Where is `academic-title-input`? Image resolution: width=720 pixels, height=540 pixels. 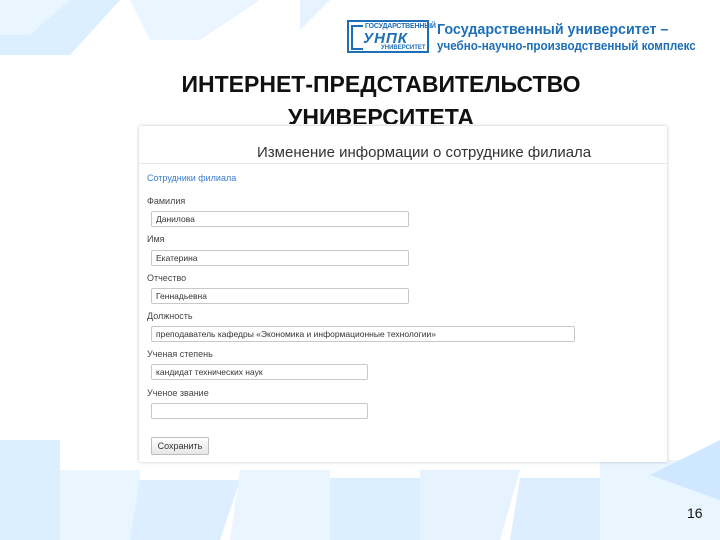 academic-title-input is located at coordinates (259, 411).